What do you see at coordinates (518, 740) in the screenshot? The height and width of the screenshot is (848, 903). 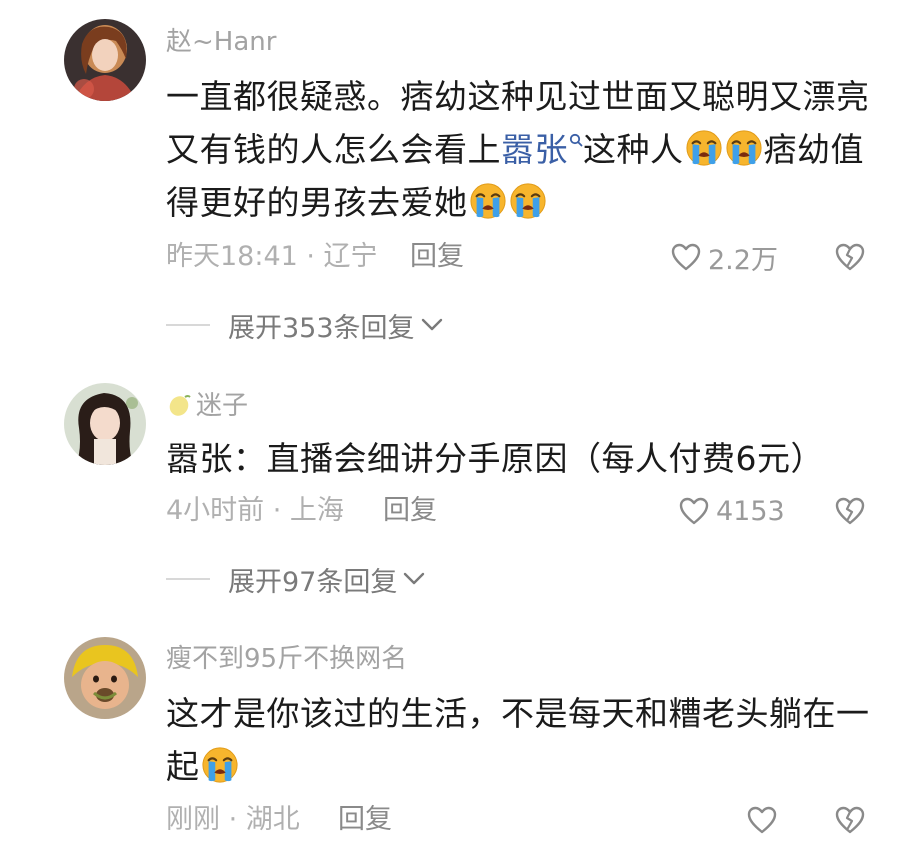 I see `comment-text-part: 这才是你该过的生活，不是每天和糟老头躺在一起` at bounding box center [518, 740].